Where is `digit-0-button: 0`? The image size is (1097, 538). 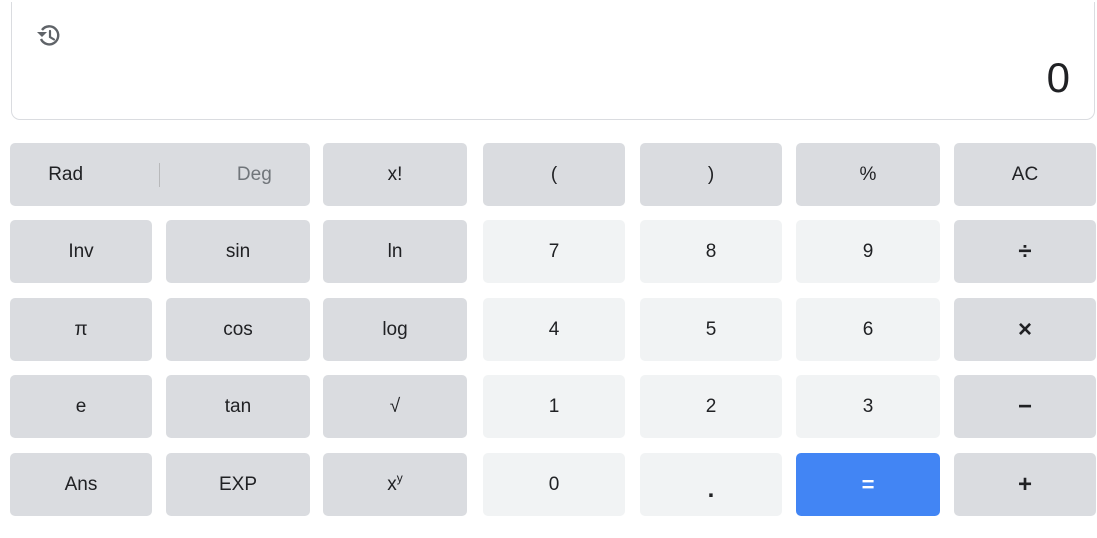
digit-0-button: 0 is located at coordinates (554, 484).